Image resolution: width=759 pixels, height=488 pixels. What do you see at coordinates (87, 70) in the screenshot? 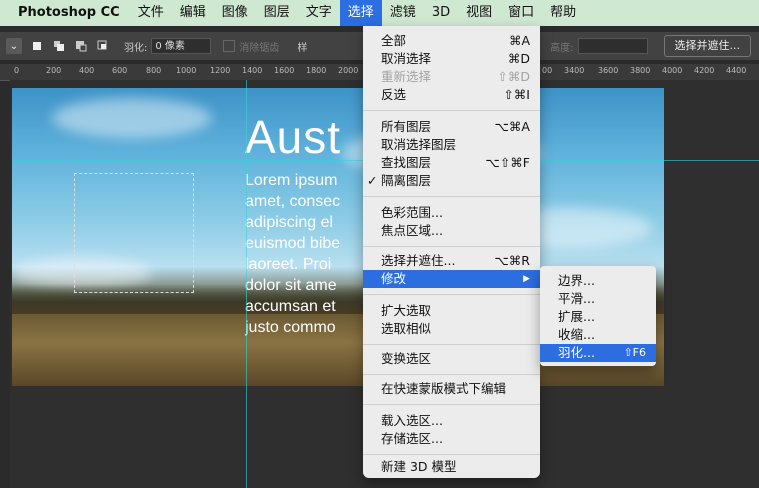
I see `ruler-tick: 400` at bounding box center [87, 70].